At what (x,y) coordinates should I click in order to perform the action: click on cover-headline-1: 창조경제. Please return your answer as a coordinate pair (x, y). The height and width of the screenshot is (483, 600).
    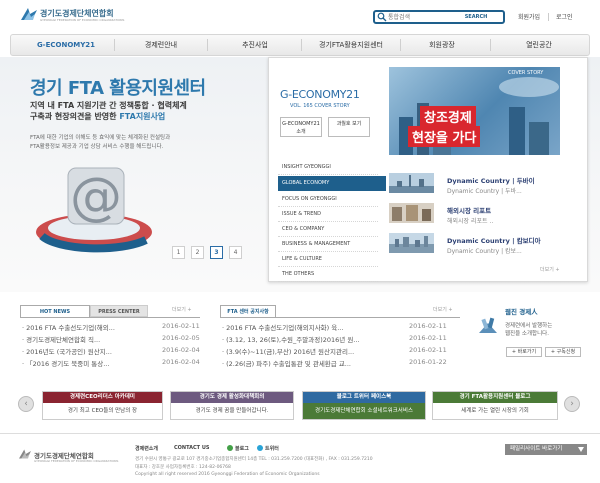
    Looking at the image, I should click on (448, 116).